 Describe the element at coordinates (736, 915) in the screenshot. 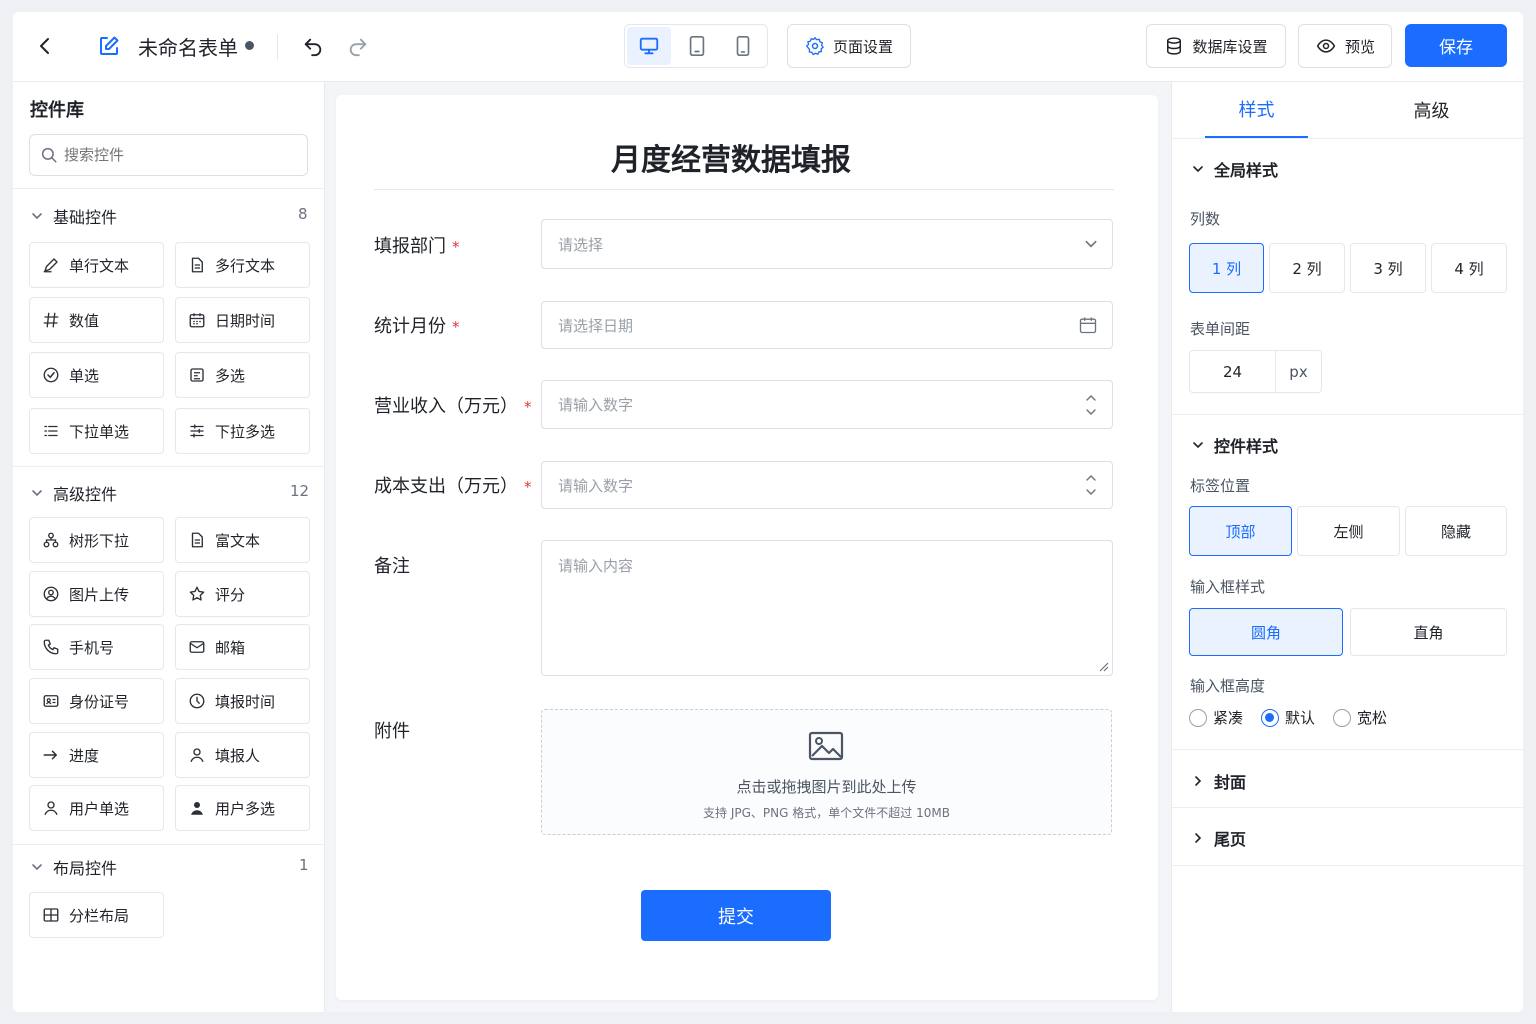

I see `submit-button: 提交` at that location.